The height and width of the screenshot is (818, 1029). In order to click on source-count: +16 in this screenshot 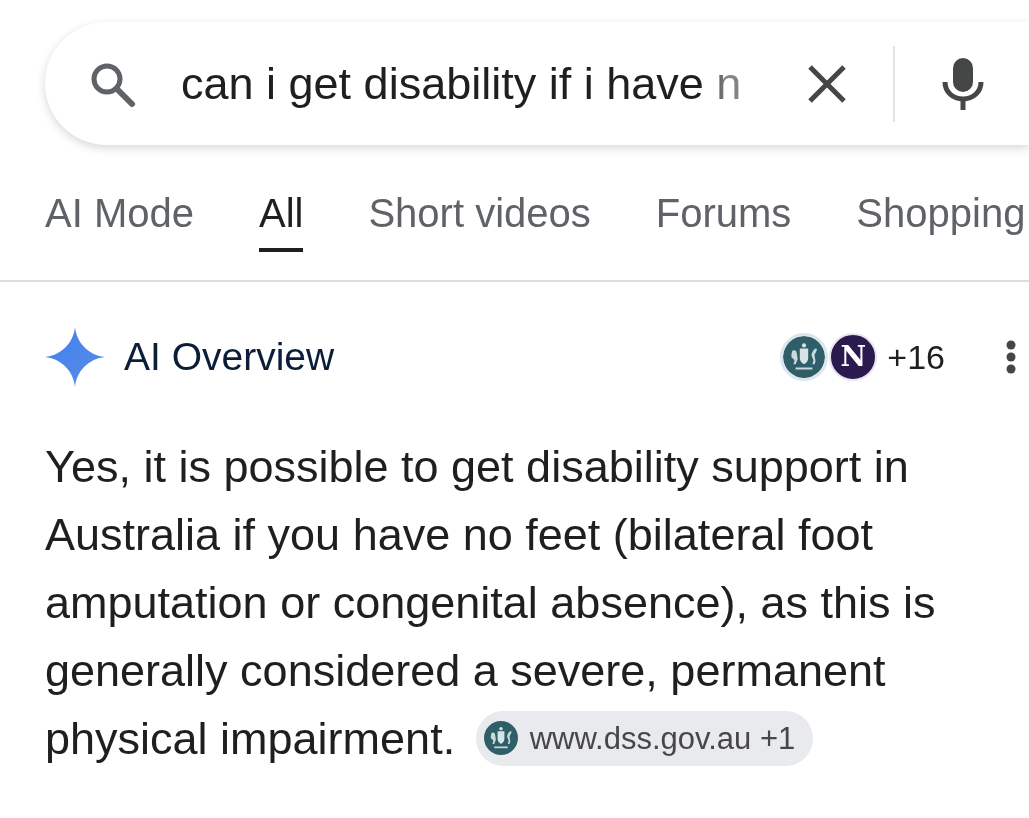, I will do `click(916, 357)`.